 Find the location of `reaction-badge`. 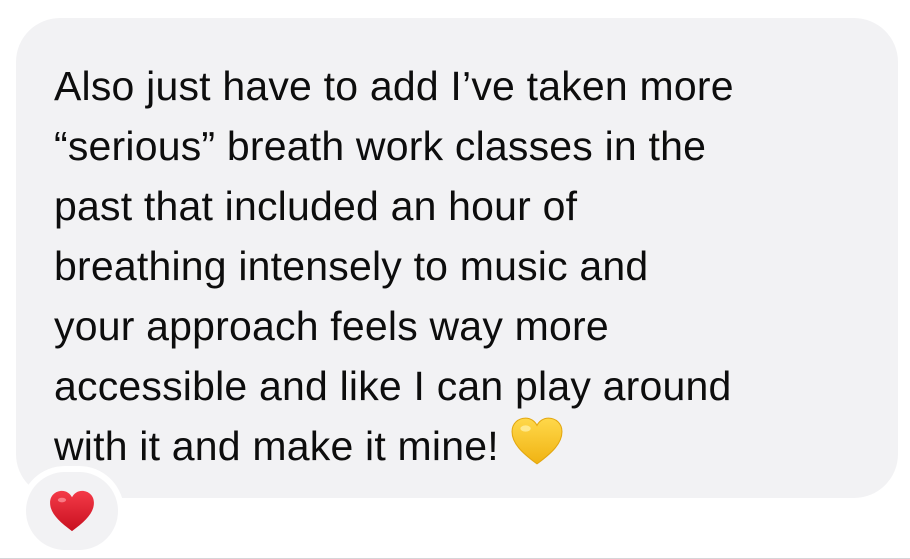

reaction-badge is located at coordinates (72, 511).